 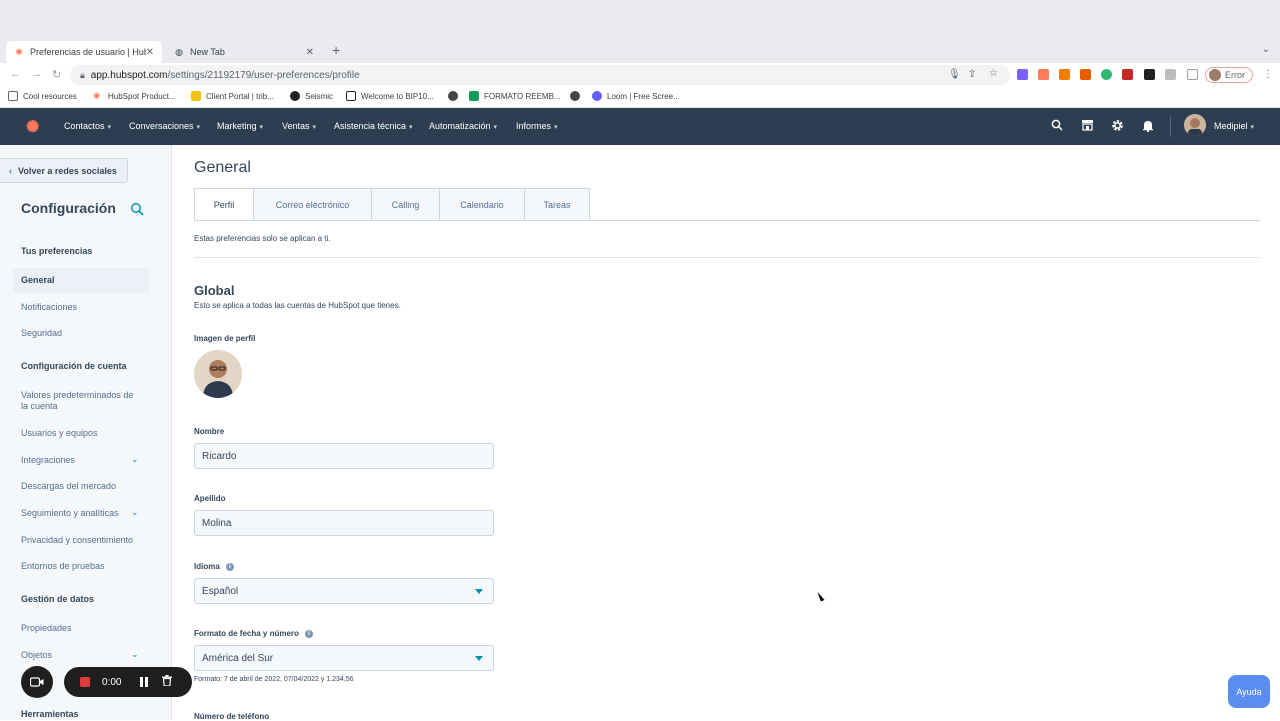 I want to click on back-arrow-icon: ←, so click(x=15, y=74).